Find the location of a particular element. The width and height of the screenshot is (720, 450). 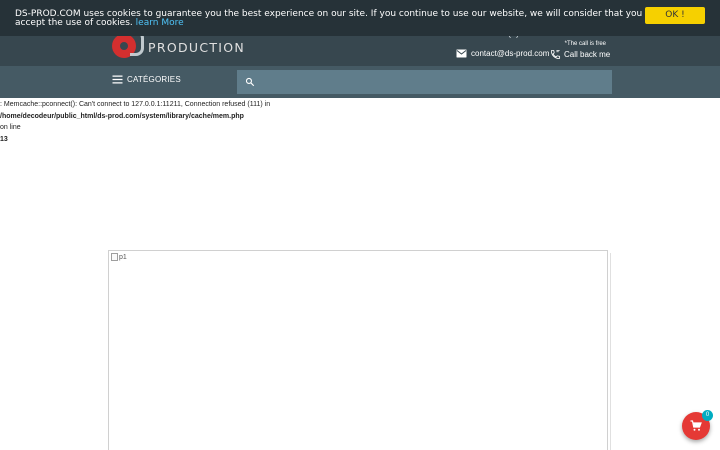

callback-button: Call back me is located at coordinates (580, 54).